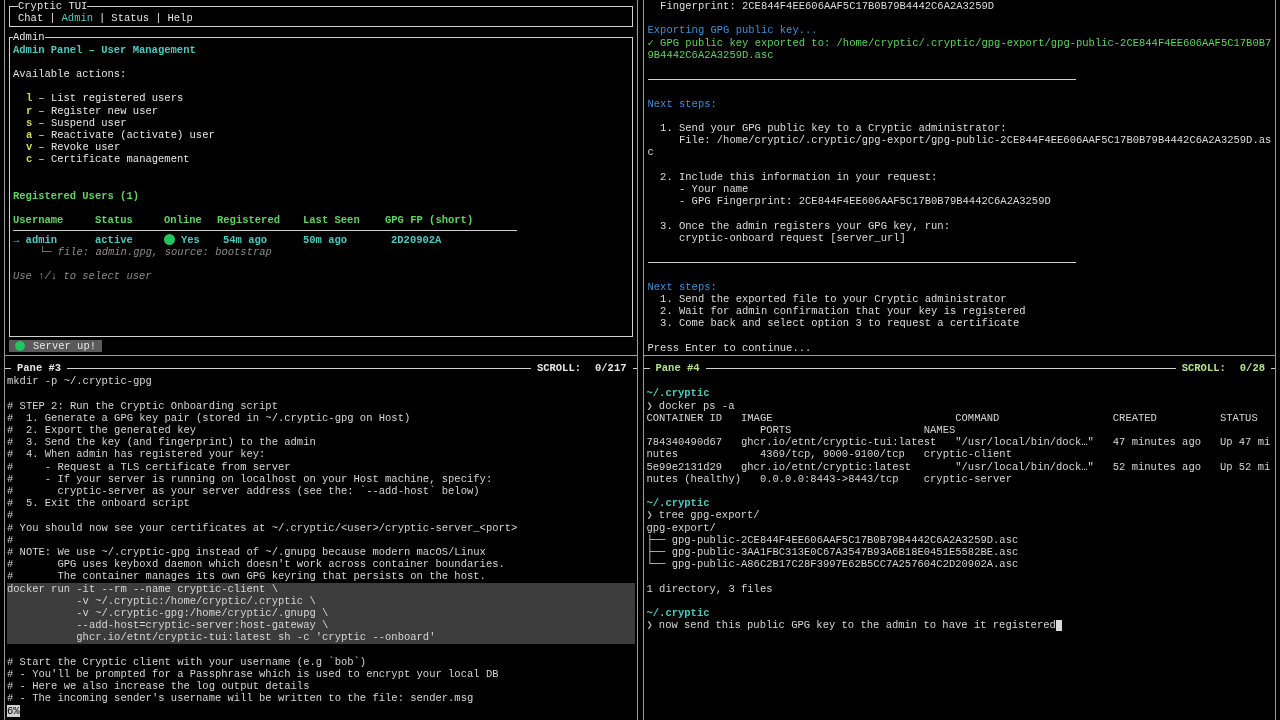 Image resolution: width=1280 pixels, height=720 pixels. What do you see at coordinates (430, 220) in the screenshot?
I see `column-header: GPG FP (short)` at bounding box center [430, 220].